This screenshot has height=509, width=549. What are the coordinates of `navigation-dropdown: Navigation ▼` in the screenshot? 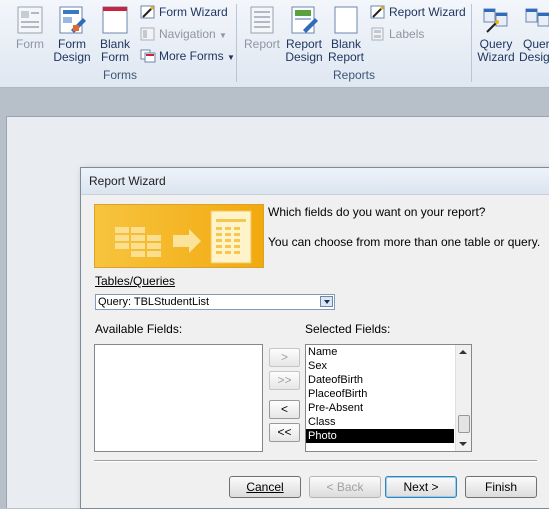 It's located at (183, 34).